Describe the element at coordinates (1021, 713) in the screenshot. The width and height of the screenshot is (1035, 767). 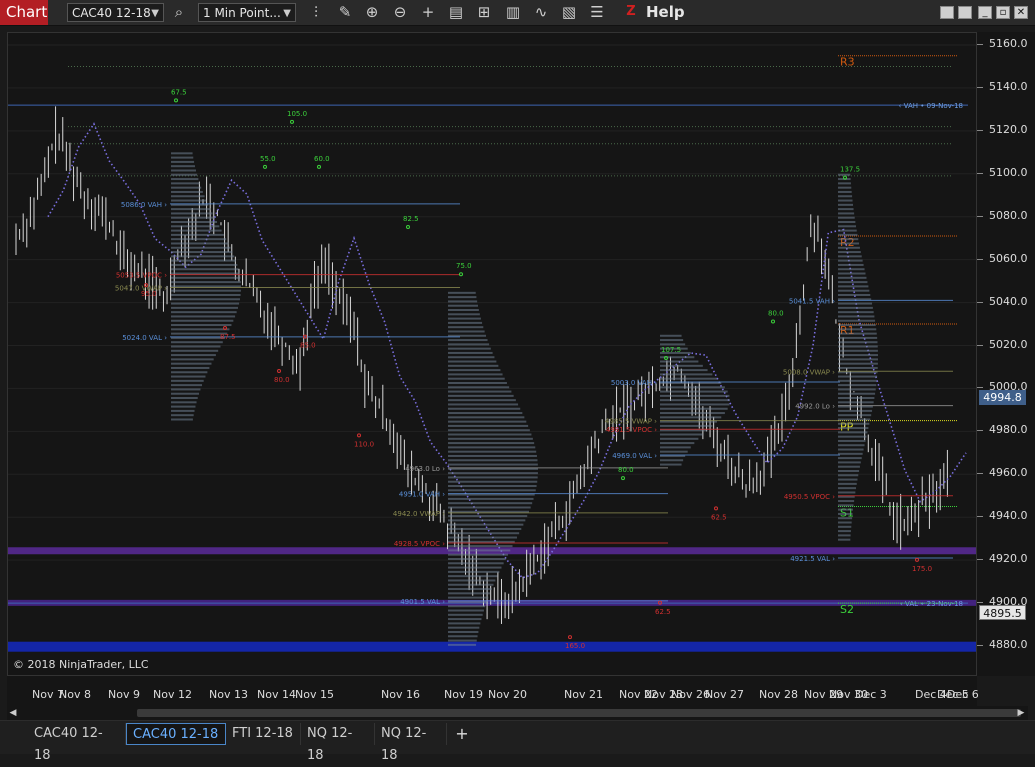
I see `scroll-right-icon: ▶` at that location.